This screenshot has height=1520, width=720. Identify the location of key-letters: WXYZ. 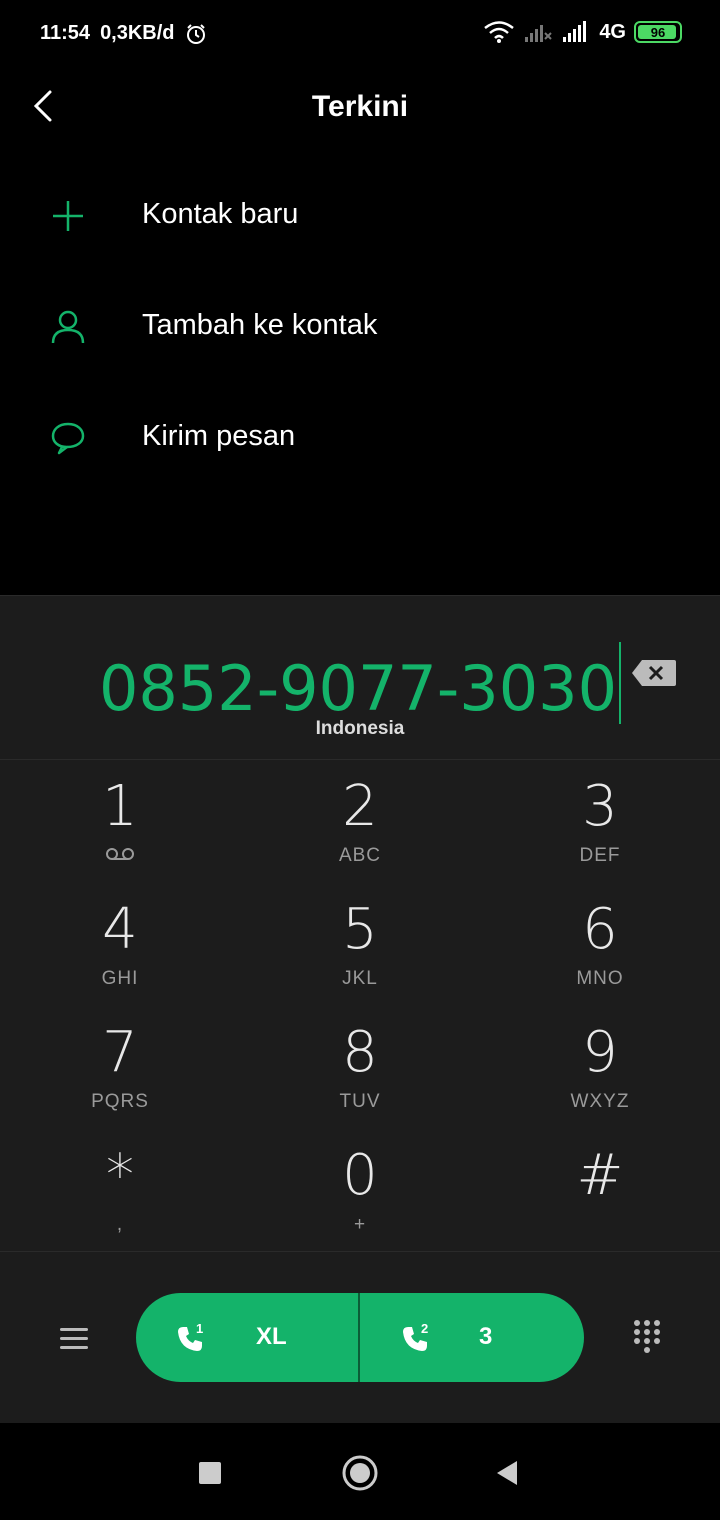
(600, 1101).